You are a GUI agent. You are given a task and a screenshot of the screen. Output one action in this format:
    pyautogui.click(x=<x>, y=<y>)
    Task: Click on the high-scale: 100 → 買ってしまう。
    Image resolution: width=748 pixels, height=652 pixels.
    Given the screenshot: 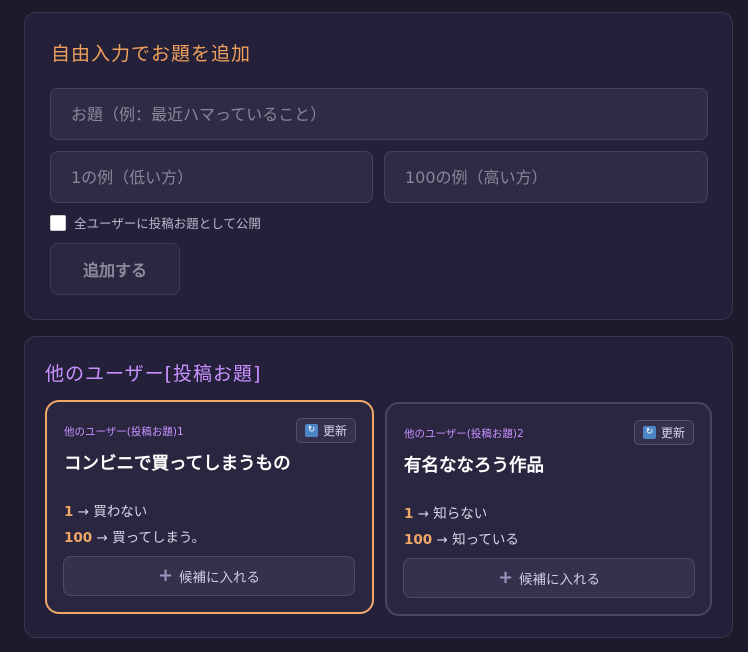 What is the action you would take?
    pyautogui.click(x=134, y=536)
    